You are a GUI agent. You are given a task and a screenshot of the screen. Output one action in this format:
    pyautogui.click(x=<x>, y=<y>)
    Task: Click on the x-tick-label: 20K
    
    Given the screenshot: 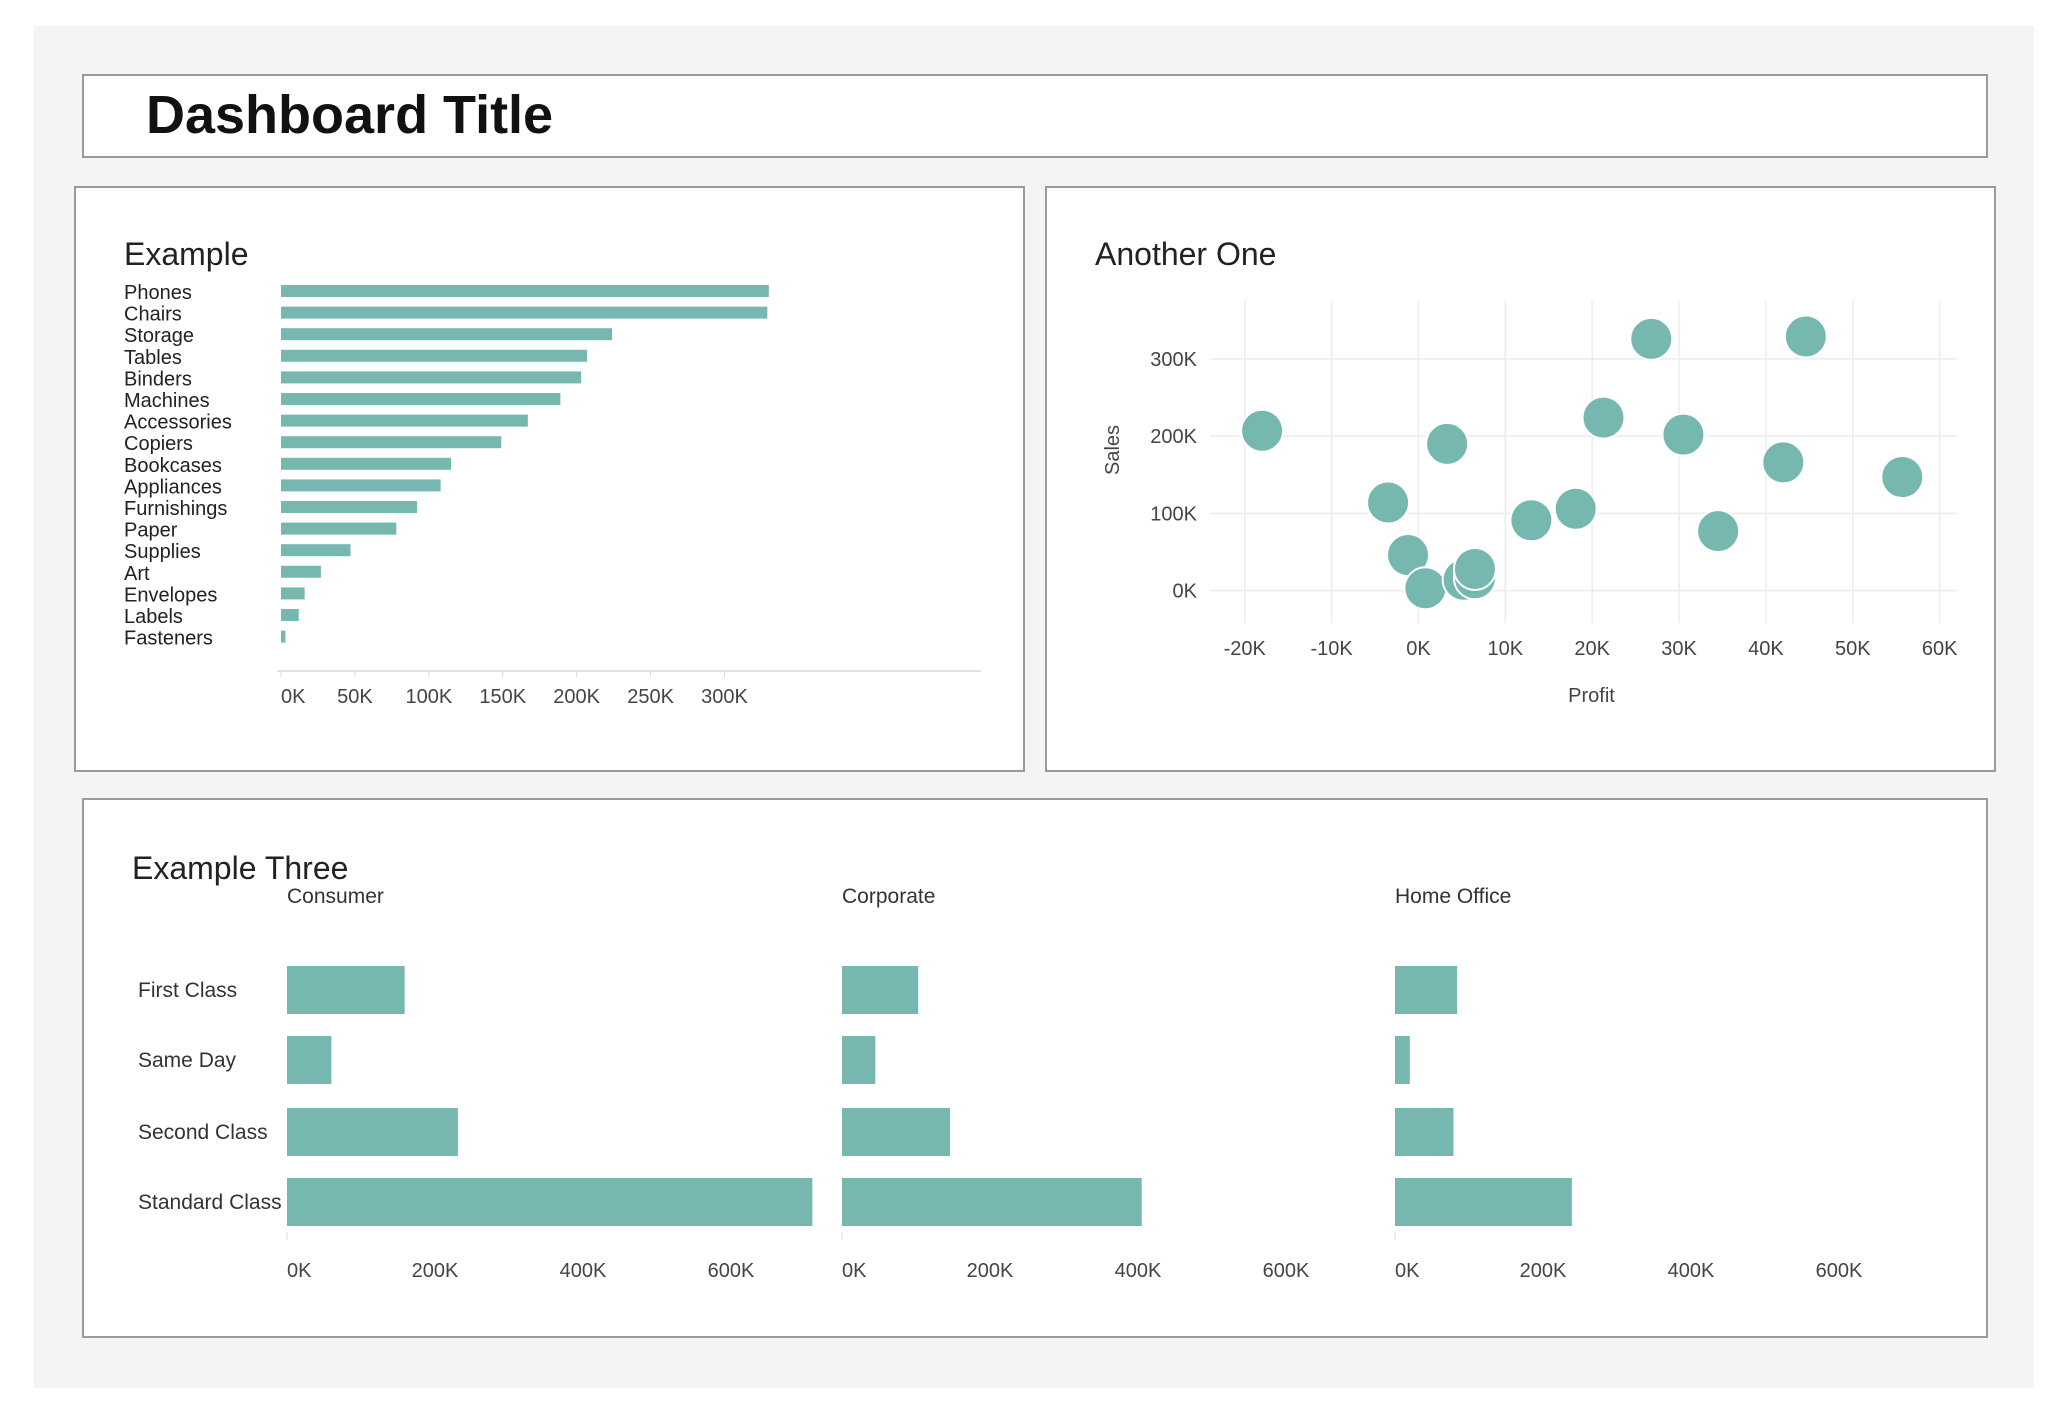 What is the action you would take?
    pyautogui.click(x=1592, y=649)
    